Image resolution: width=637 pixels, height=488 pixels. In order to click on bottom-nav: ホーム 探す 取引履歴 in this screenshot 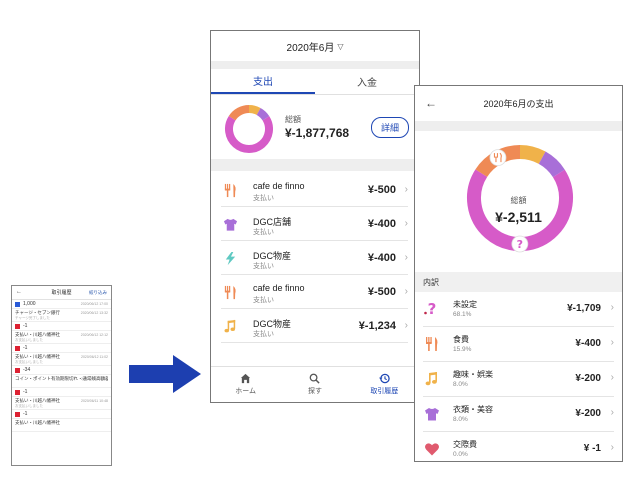, I will do `click(315, 384)`.